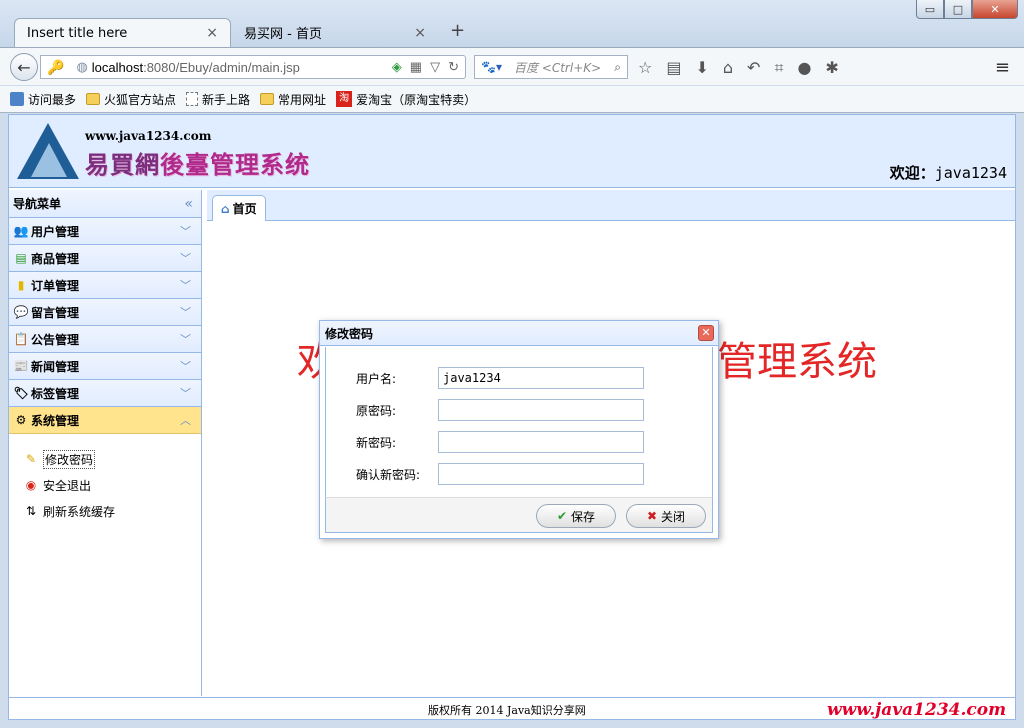 The width and height of the screenshot is (1024, 728). I want to click on browser-tab-active: Insert title here ×, so click(122, 32).